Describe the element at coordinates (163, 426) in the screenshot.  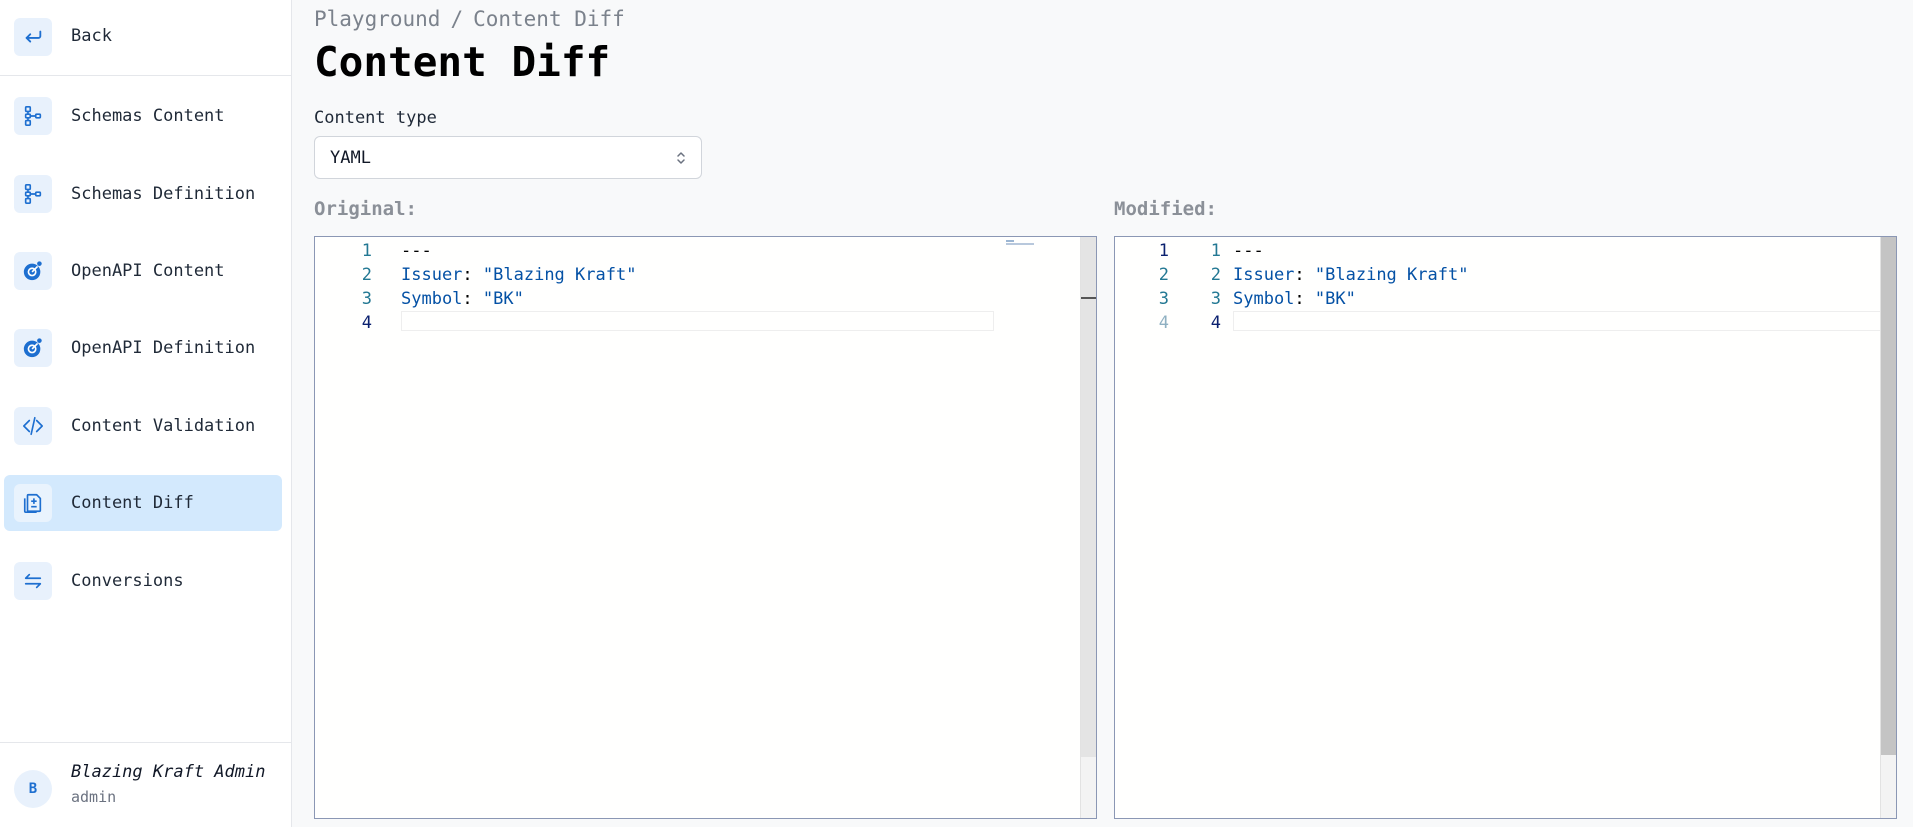
I see `sidebar-item-label: Content Validation` at that location.